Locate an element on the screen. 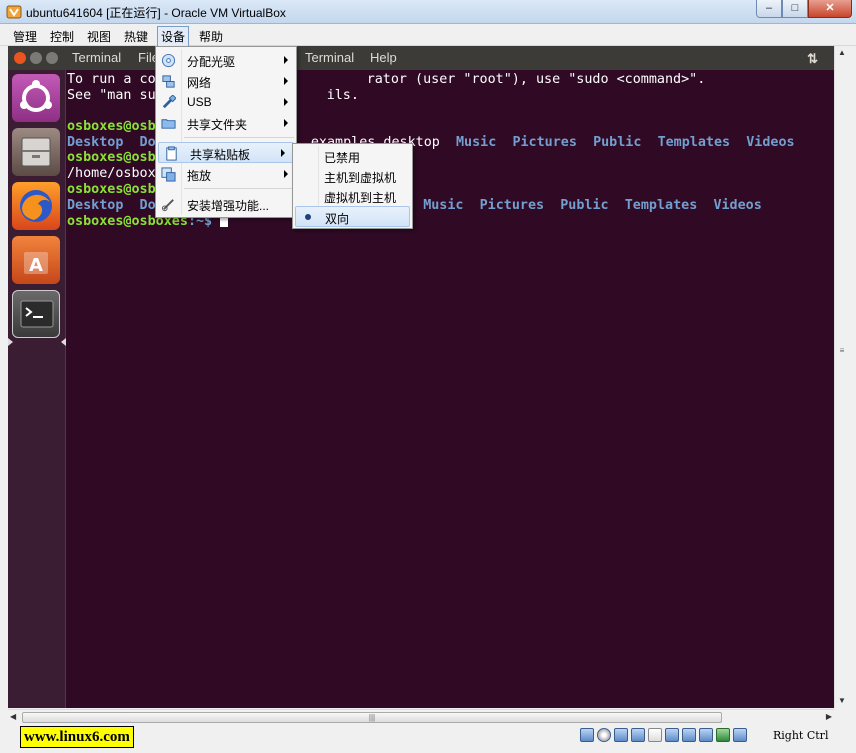  minimize-button: – is located at coordinates (769, 9).